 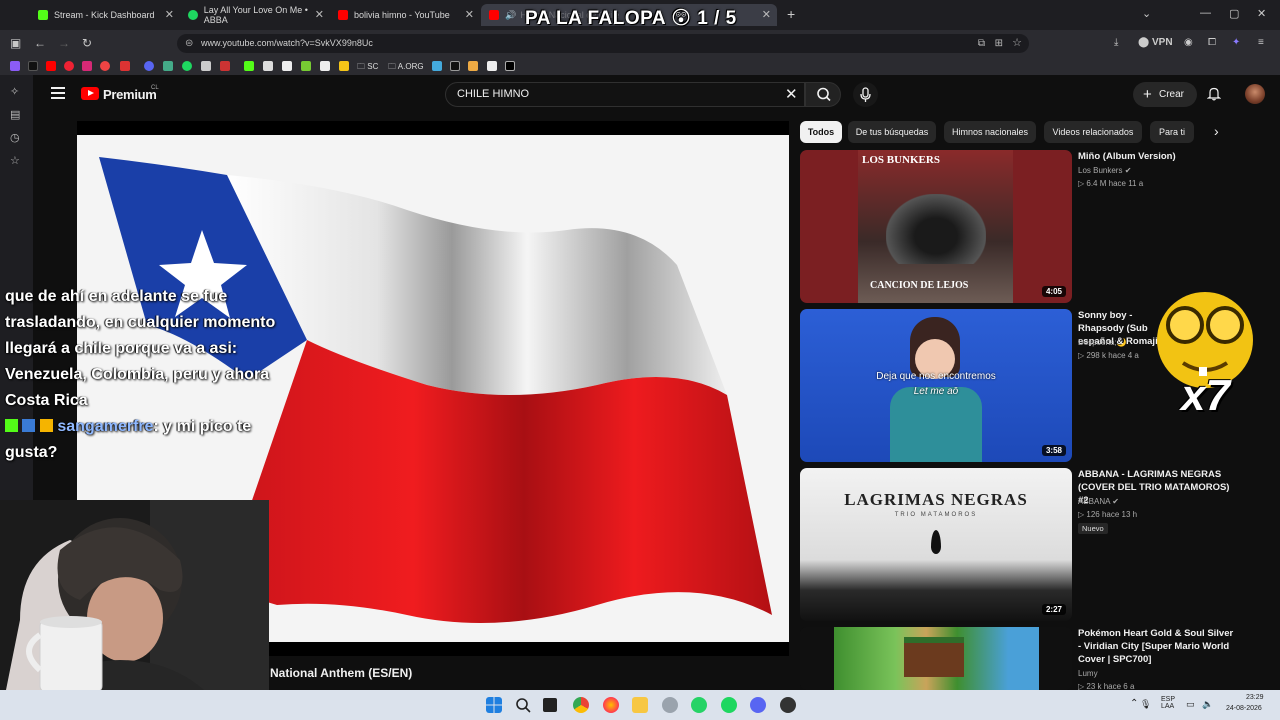 I want to click on network-icon: ▭, so click(x=1190, y=704).